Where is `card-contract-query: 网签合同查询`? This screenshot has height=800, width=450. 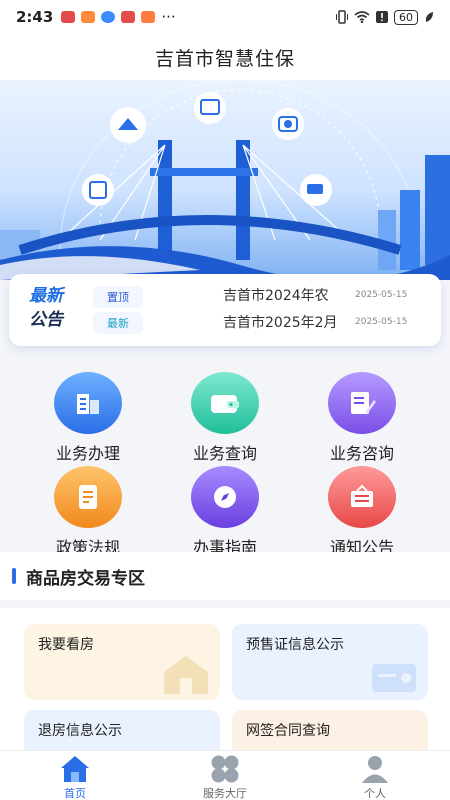
card-contract-query: 网签合同查询 is located at coordinates (330, 730).